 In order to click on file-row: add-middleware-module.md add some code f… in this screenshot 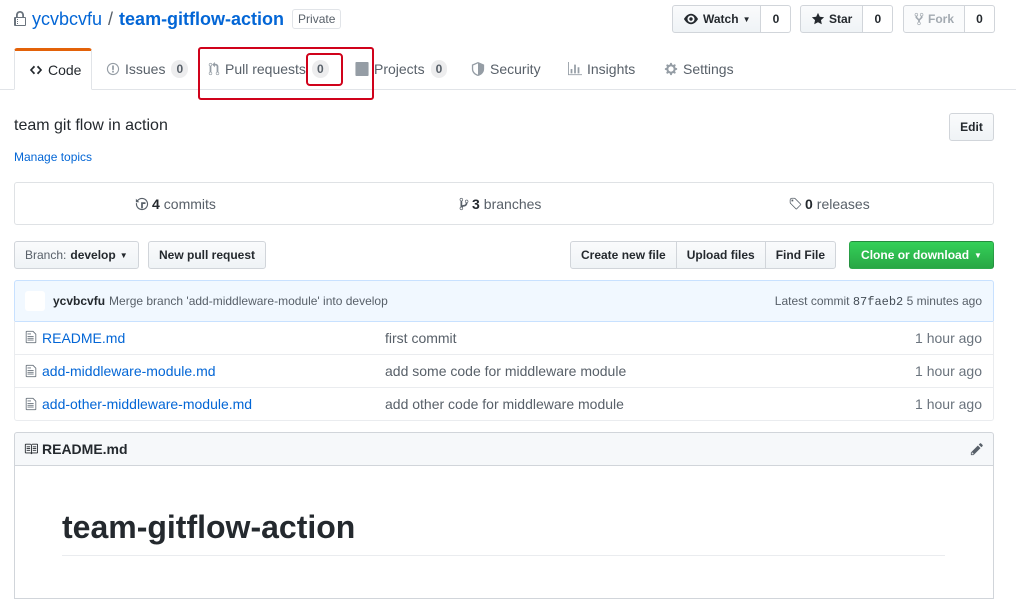, I will do `click(504, 370)`.